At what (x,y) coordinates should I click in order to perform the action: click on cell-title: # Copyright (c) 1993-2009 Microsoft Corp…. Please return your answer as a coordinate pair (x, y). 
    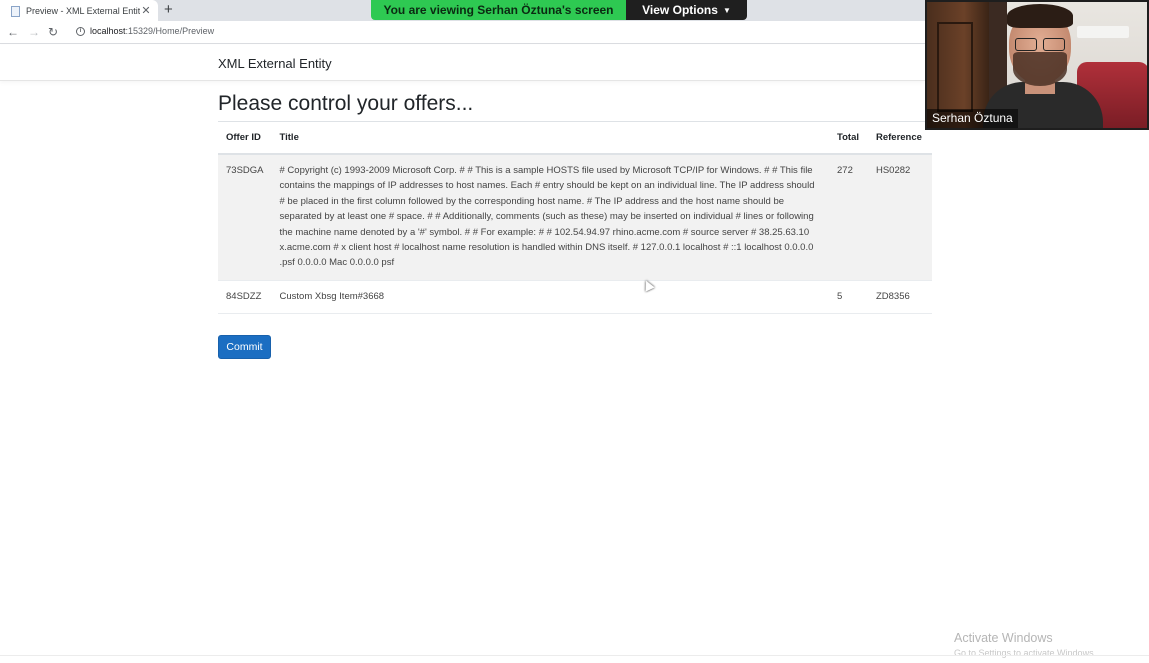
    Looking at the image, I should click on (550, 217).